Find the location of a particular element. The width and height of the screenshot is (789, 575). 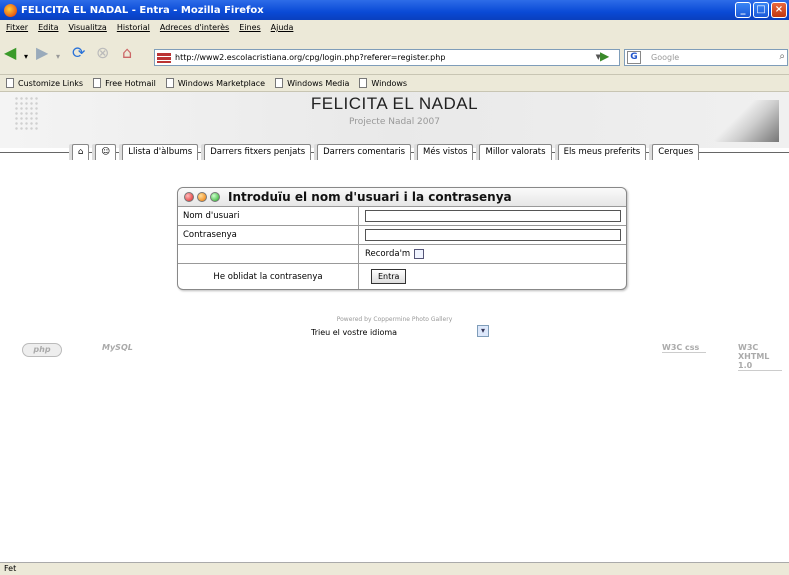

search-icon: ⌕ is located at coordinates (782, 56).